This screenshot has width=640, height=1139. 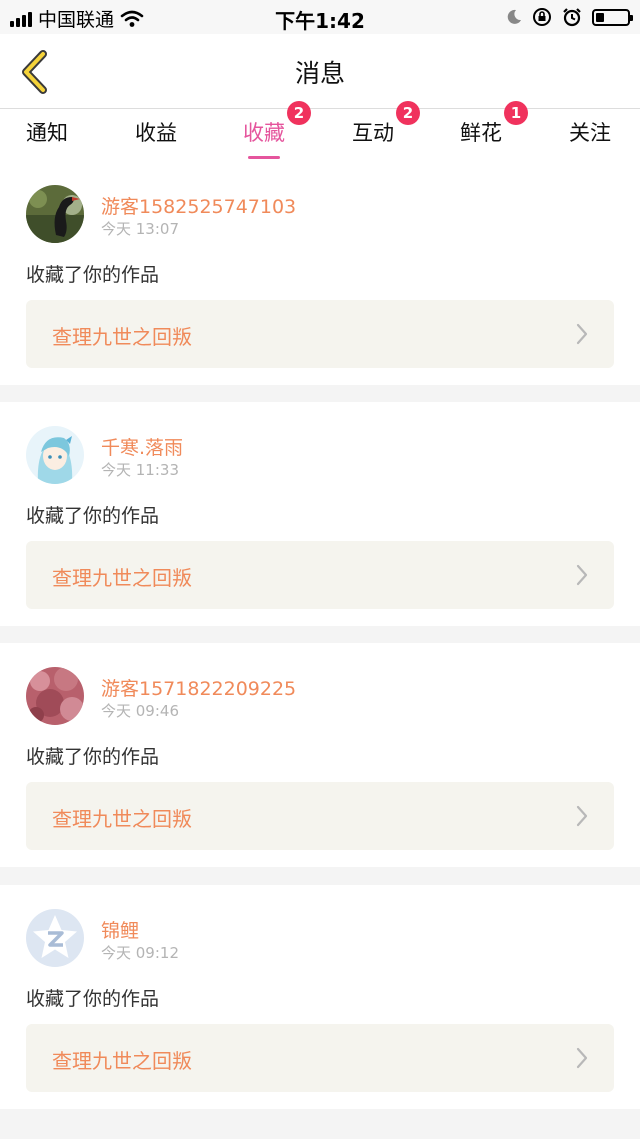 I want to click on nav-bar: 消息, so click(x=320, y=71).